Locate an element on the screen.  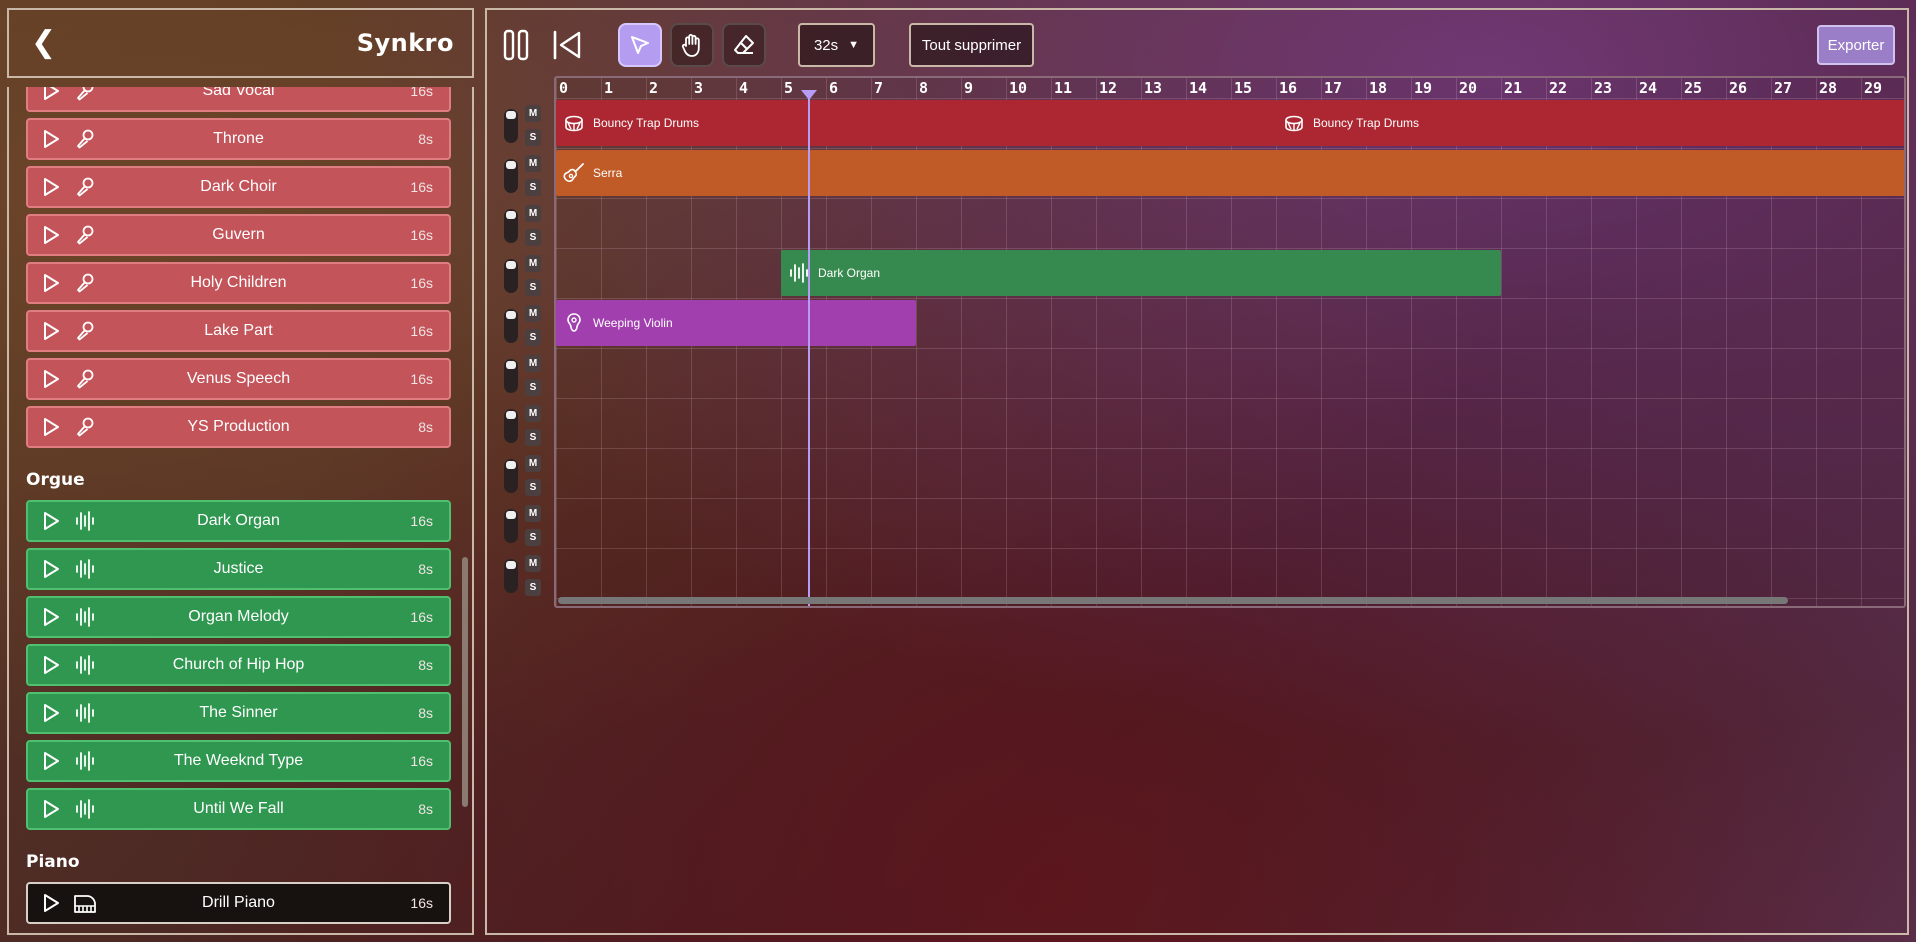
sound-name: Throne is located at coordinates (238, 138).